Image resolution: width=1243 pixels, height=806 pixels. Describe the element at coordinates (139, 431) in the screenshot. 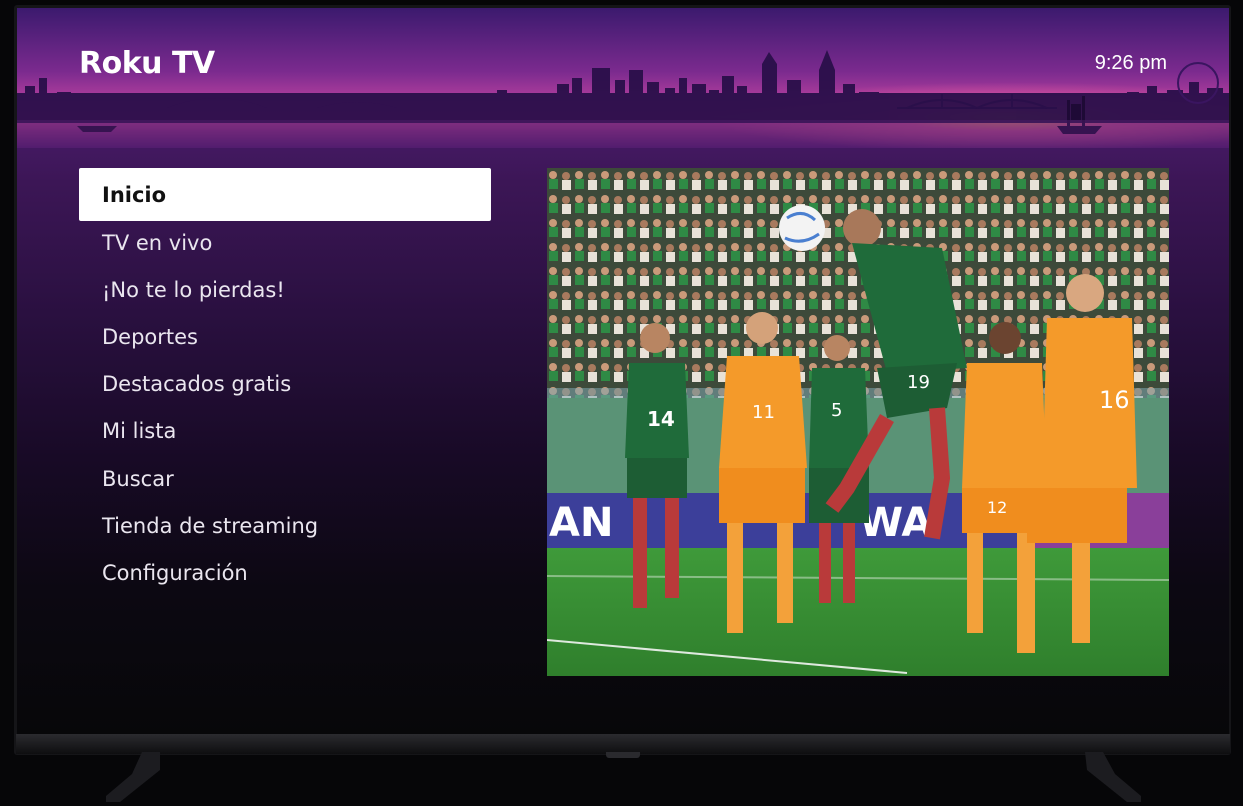

I see `menu-item-label: Mi lista` at that location.